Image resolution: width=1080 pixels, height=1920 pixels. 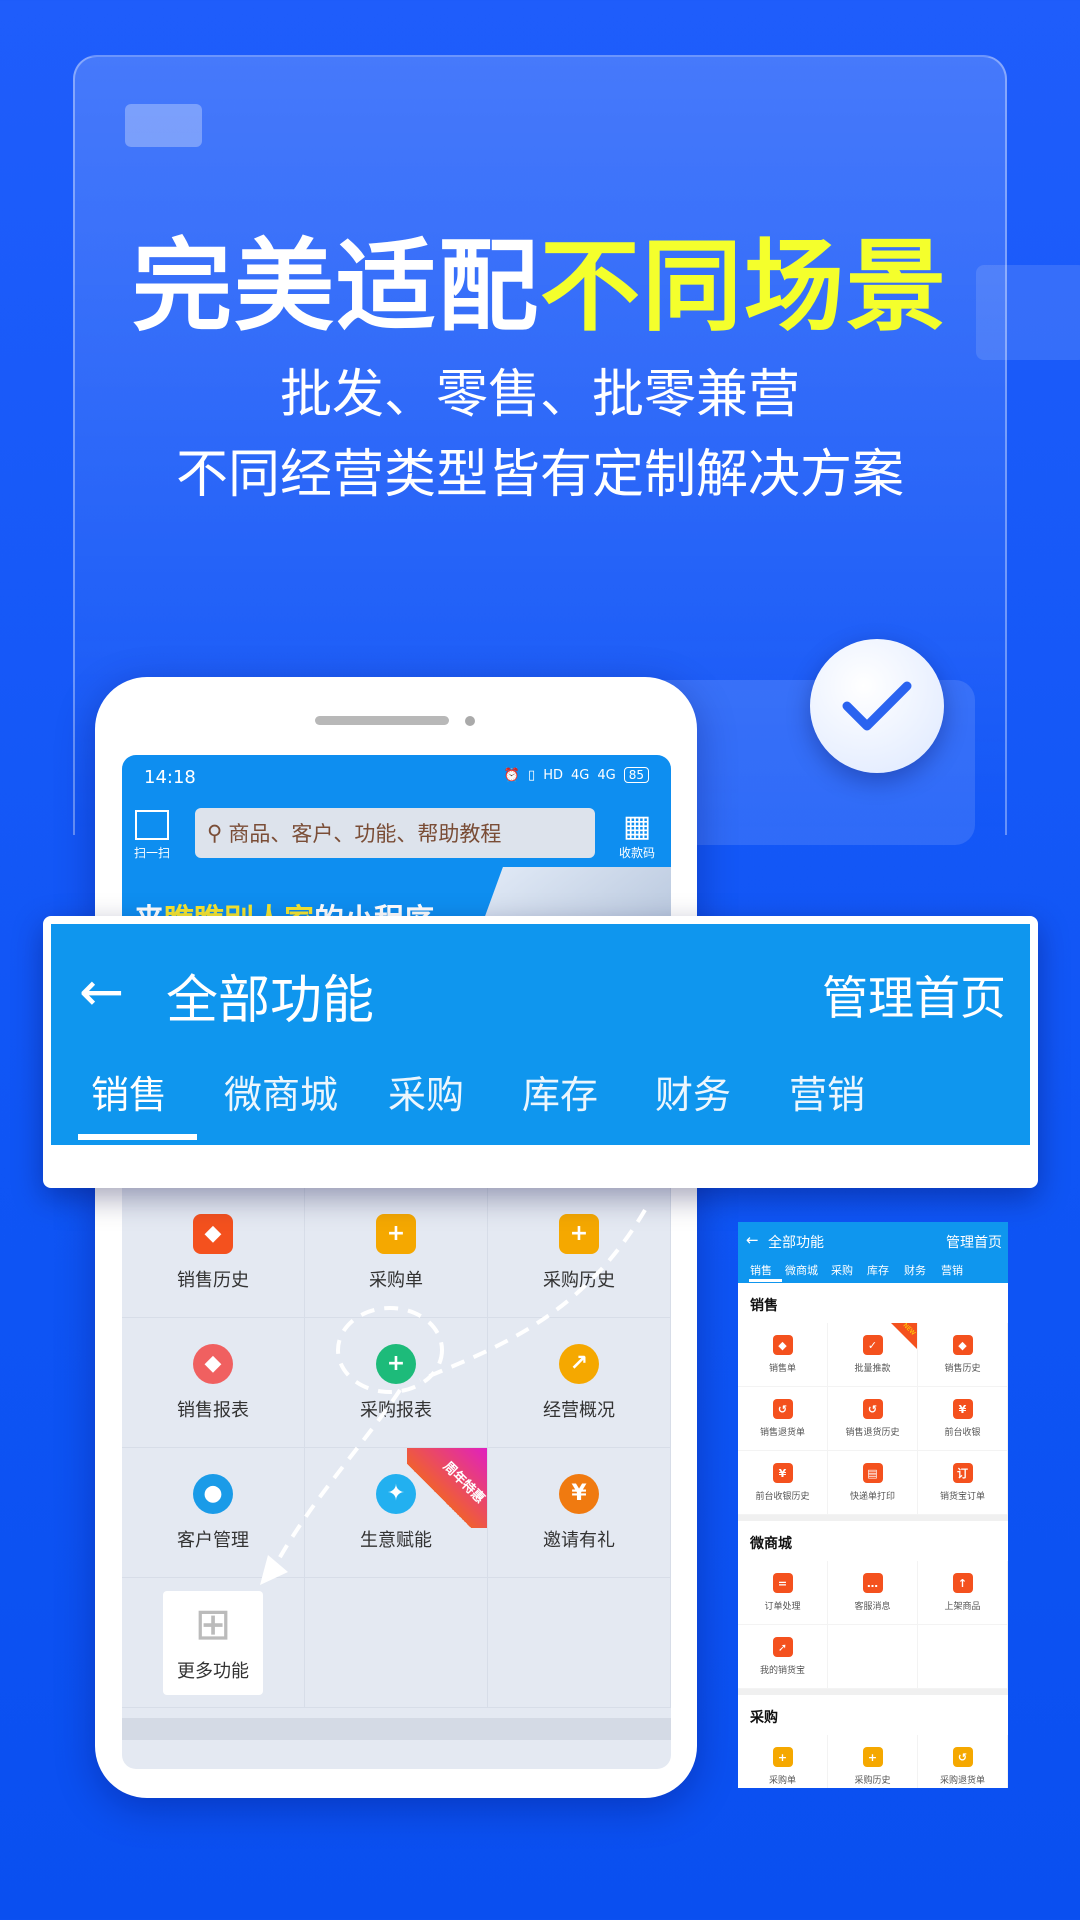 I want to click on tag-clock-icon: ◆, so click(x=213, y=1233).